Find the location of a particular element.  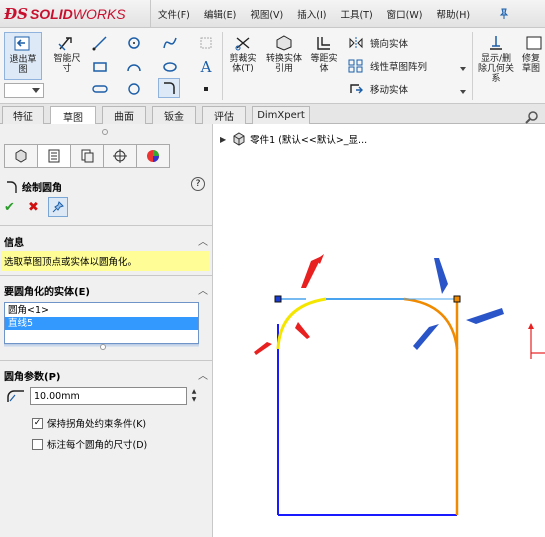

entities-to-fillet-list: 圆角<1> 直线5 is located at coordinates (101, 323).